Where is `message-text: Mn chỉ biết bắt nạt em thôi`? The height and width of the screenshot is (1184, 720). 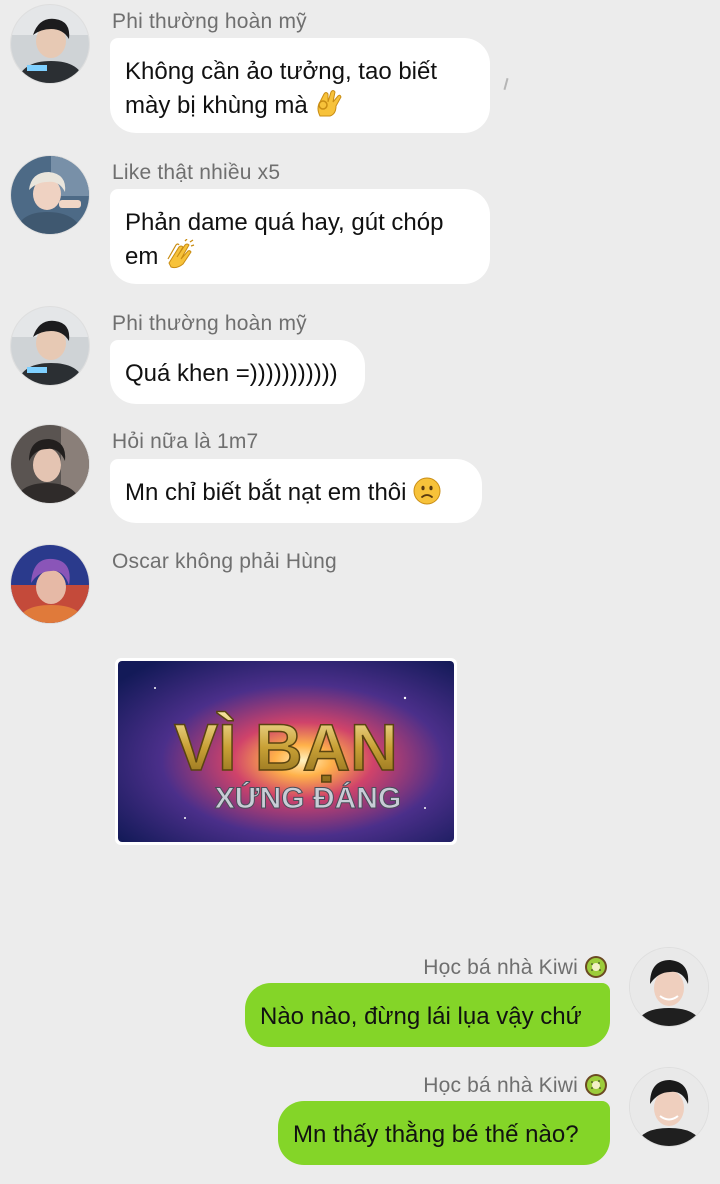
message-text: Mn chỉ biết bắt nạt em thôi is located at coordinates (295, 495).